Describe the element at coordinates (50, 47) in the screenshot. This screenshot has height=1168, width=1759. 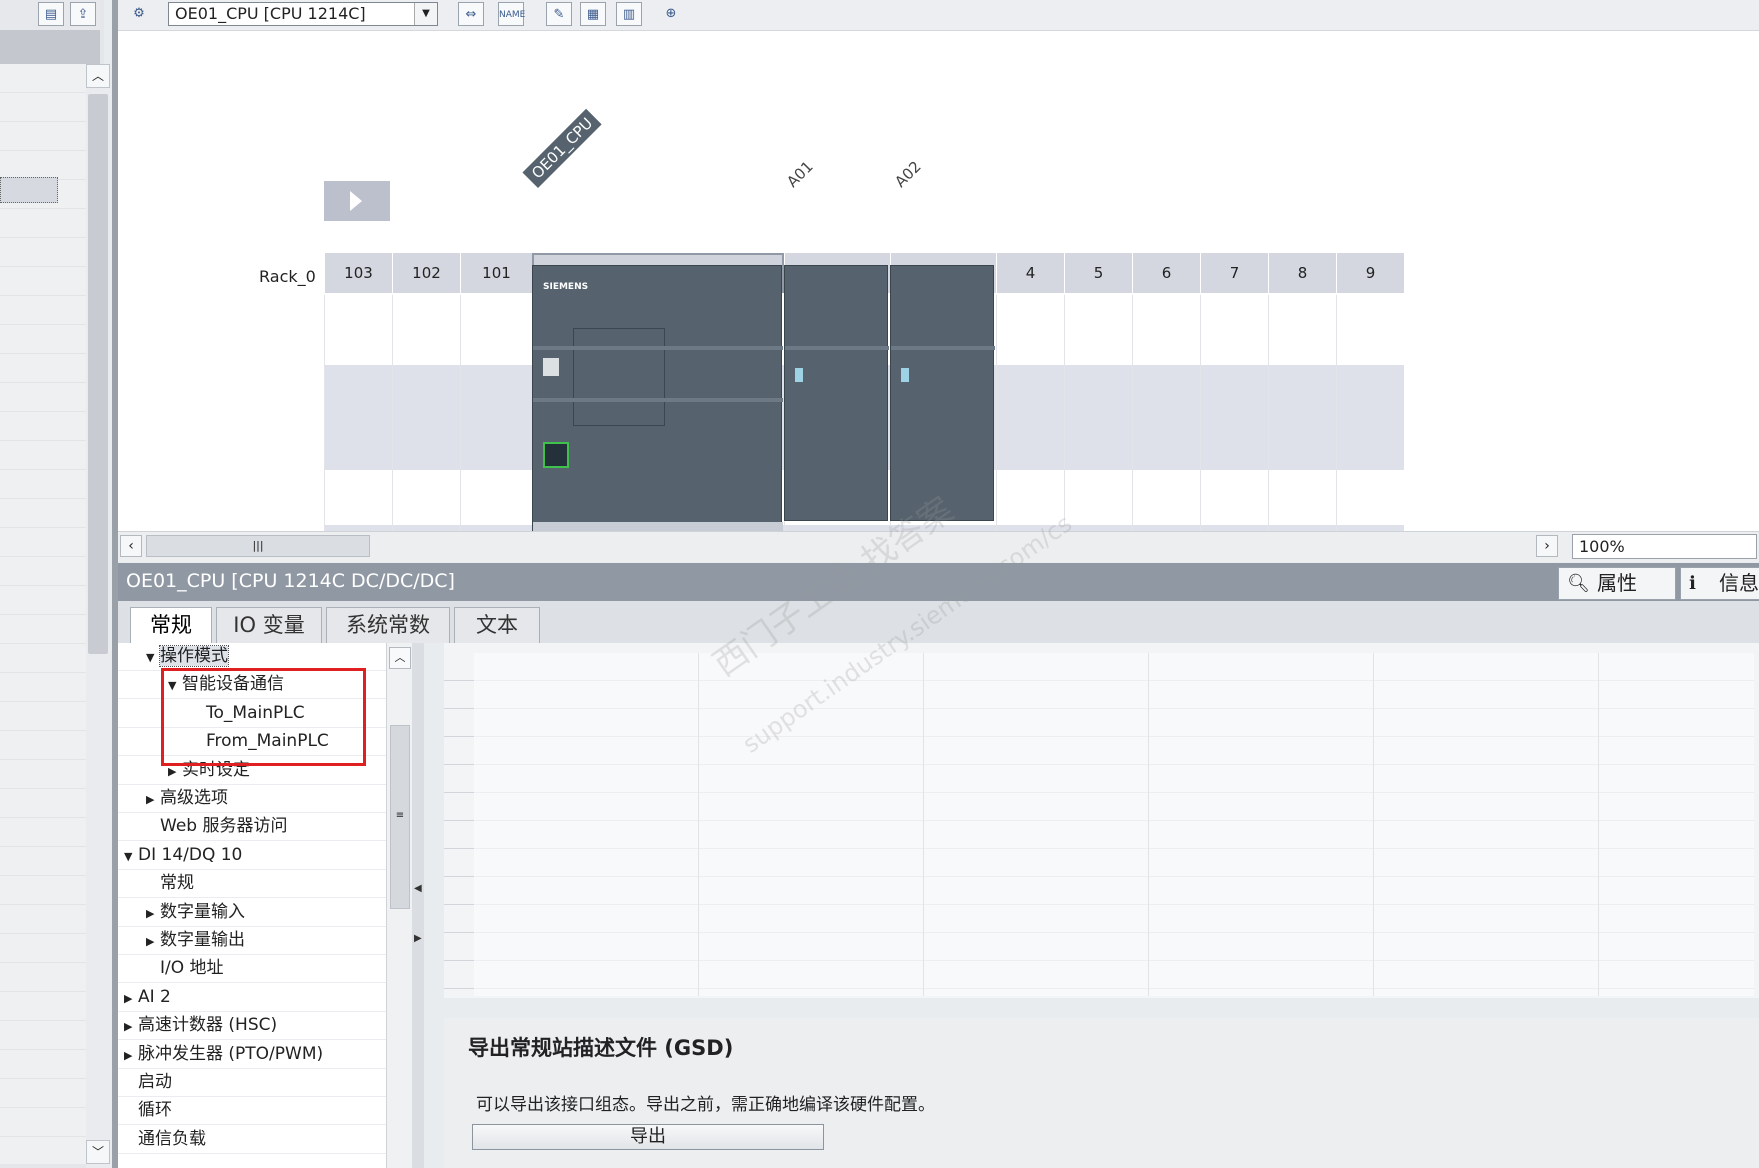
I see `left-header` at that location.